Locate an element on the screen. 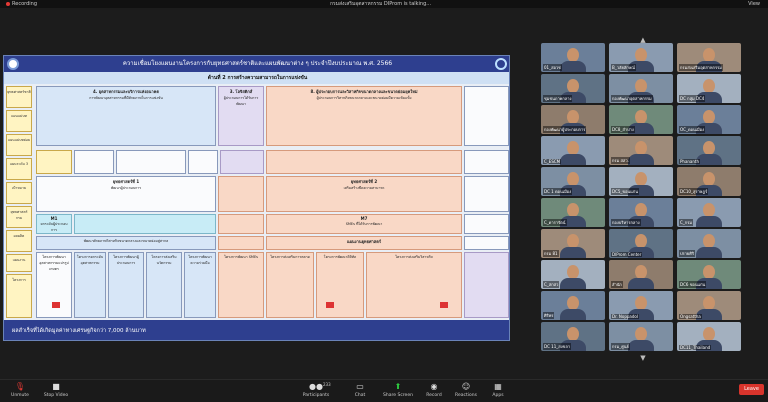 The image size is (768, 402). unmute-label: Unmute is located at coordinates (20, 395).